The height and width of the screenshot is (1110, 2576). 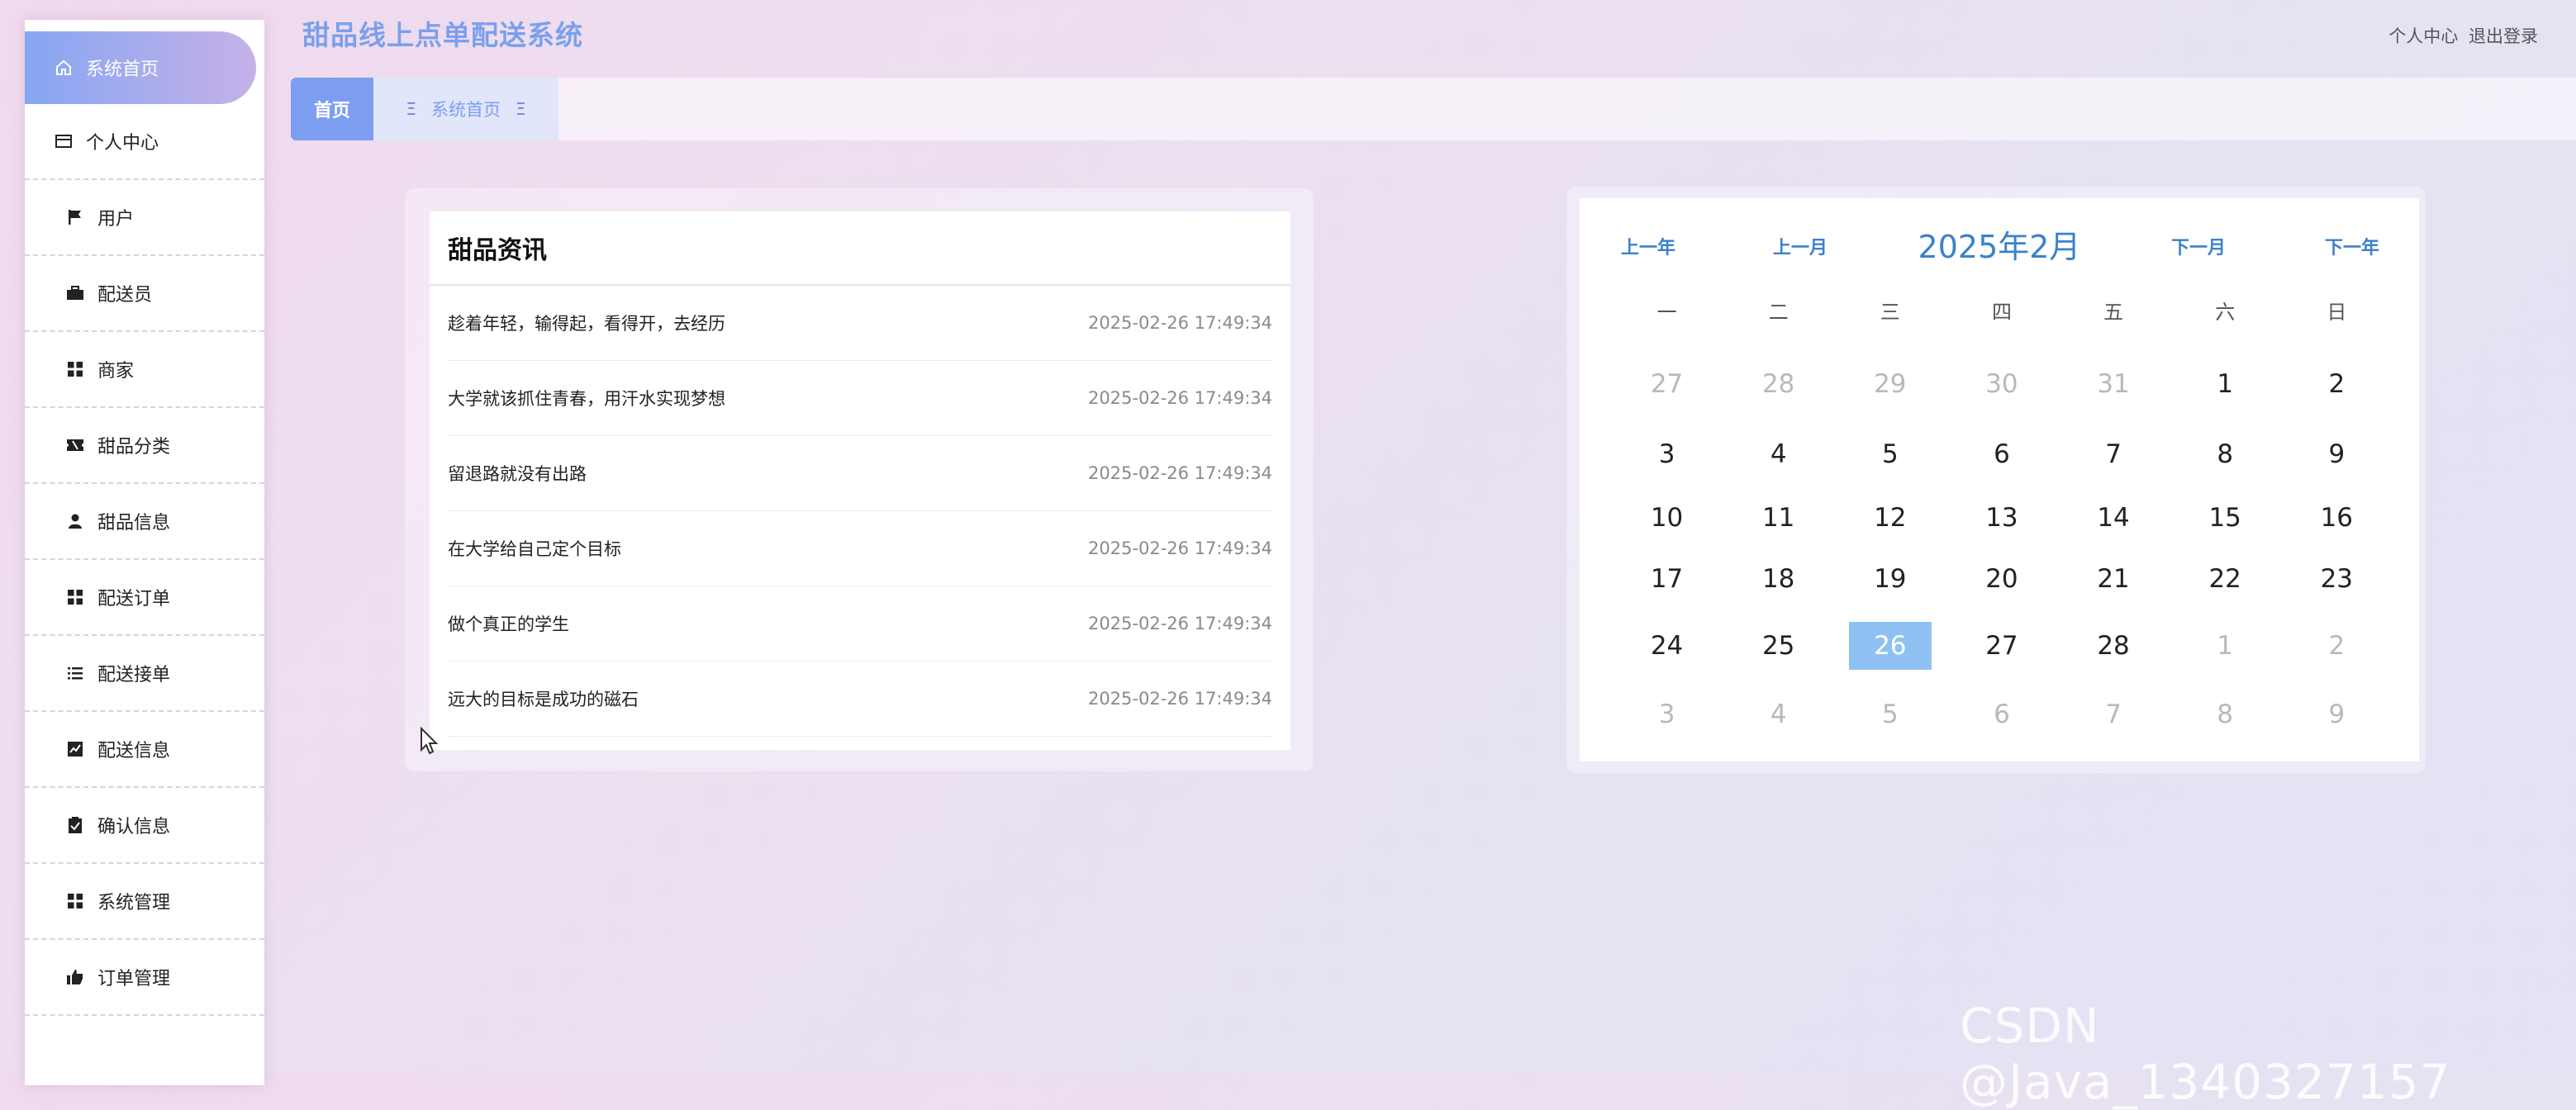 I want to click on calendar-day: 16, so click(x=2337, y=517).